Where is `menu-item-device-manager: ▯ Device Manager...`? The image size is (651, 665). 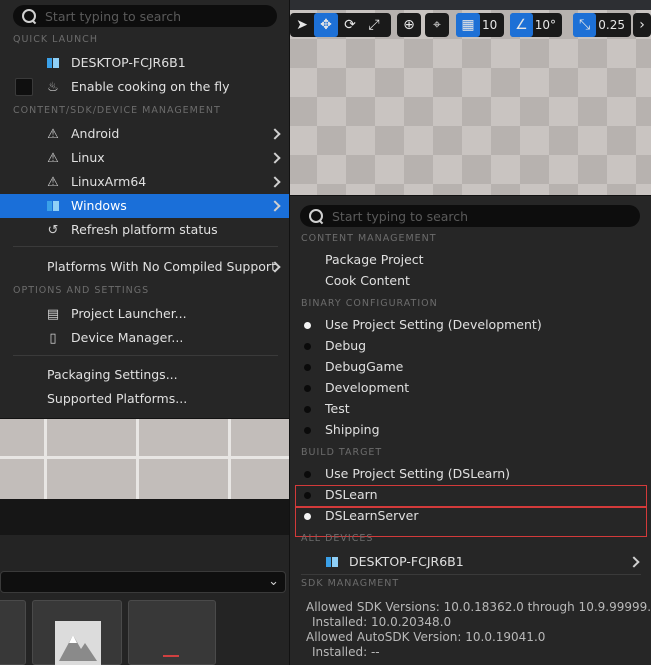 menu-item-device-manager: ▯ Device Manager... is located at coordinates (144, 338).